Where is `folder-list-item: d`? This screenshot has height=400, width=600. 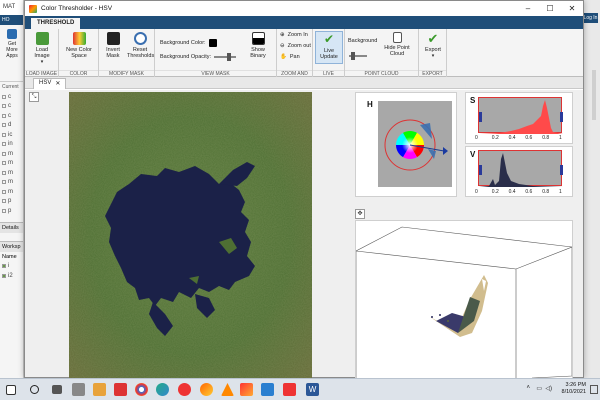
folder-list-item: d is located at coordinates (12, 126).